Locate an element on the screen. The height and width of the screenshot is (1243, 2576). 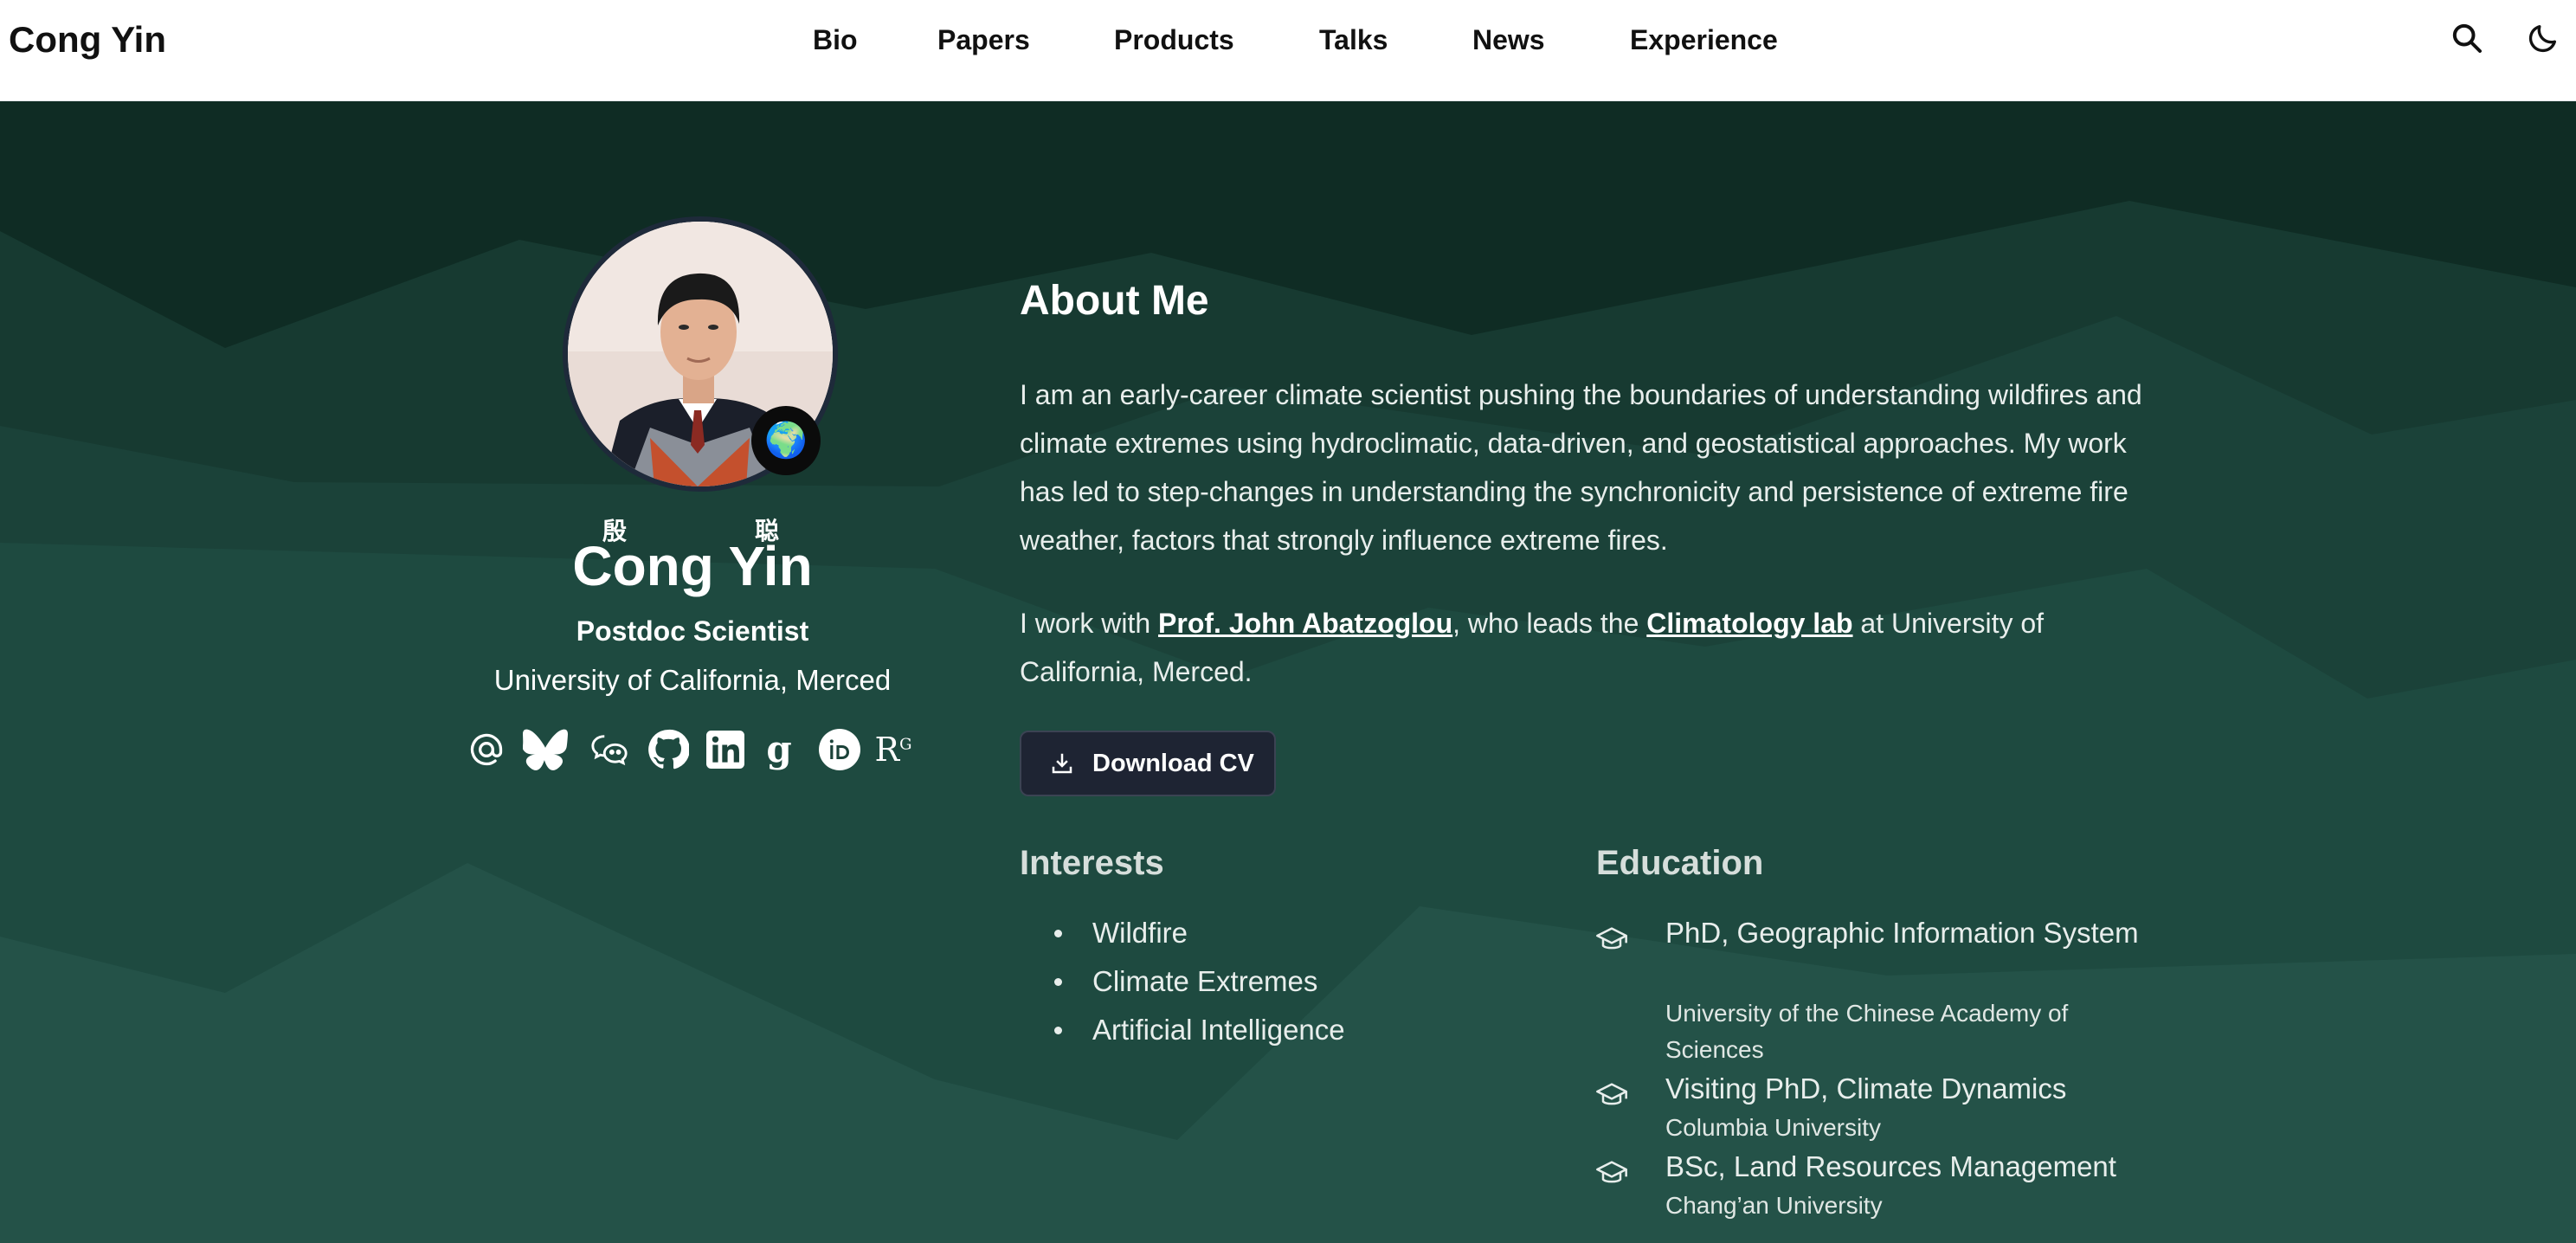
profile-role: Postdoc Scientist is located at coordinates (692, 631).